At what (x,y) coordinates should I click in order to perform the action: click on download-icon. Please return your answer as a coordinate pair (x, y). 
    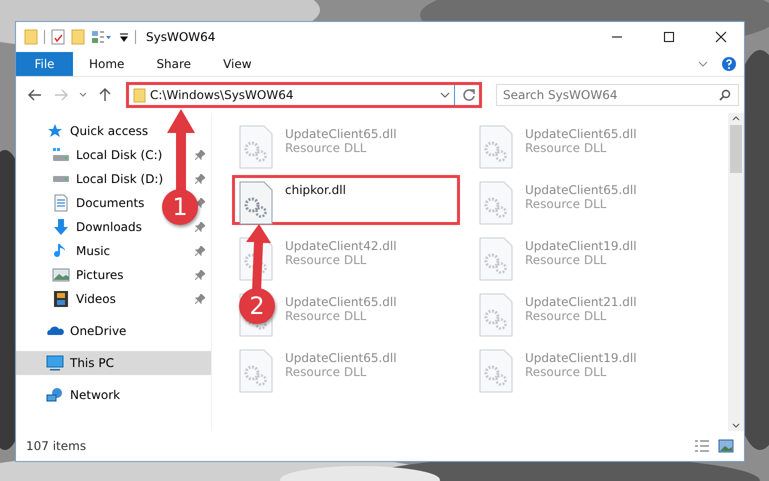
    Looking at the image, I should click on (61, 227).